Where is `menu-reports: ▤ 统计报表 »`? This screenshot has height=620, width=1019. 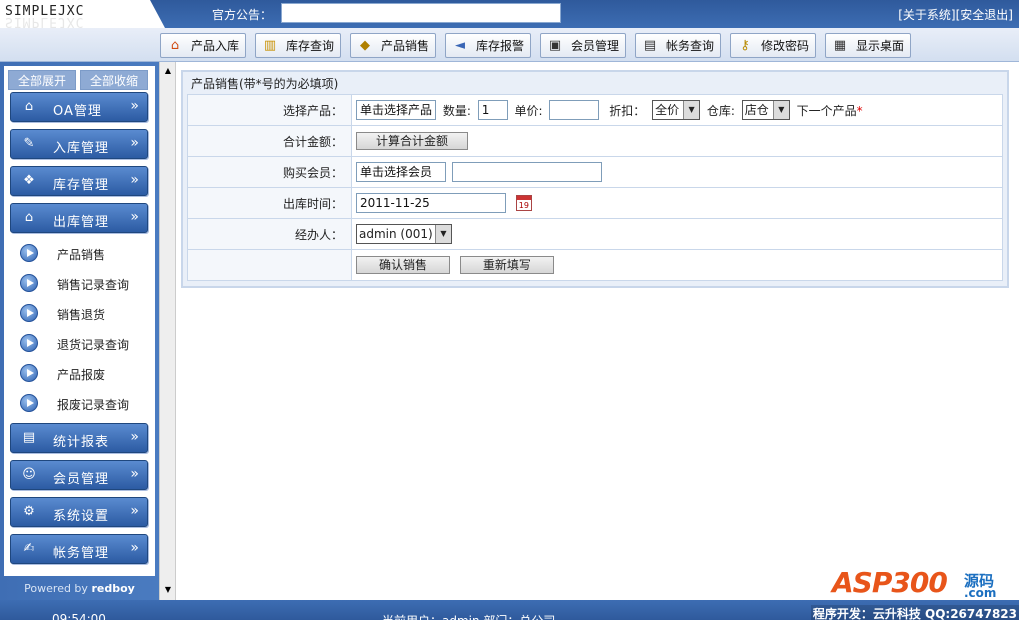
menu-reports: ▤ 统计报表 » is located at coordinates (79, 438).